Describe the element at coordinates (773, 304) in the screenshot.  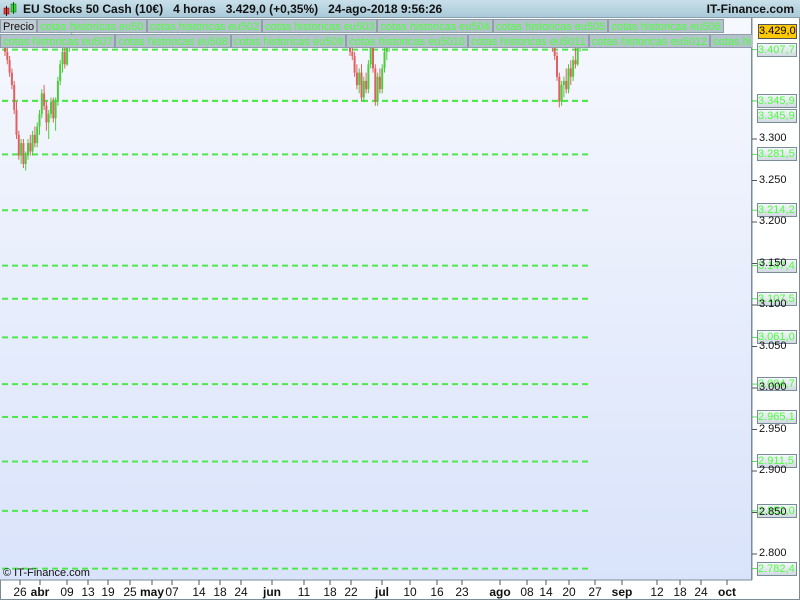
I see `y-tick-label: 3.100` at that location.